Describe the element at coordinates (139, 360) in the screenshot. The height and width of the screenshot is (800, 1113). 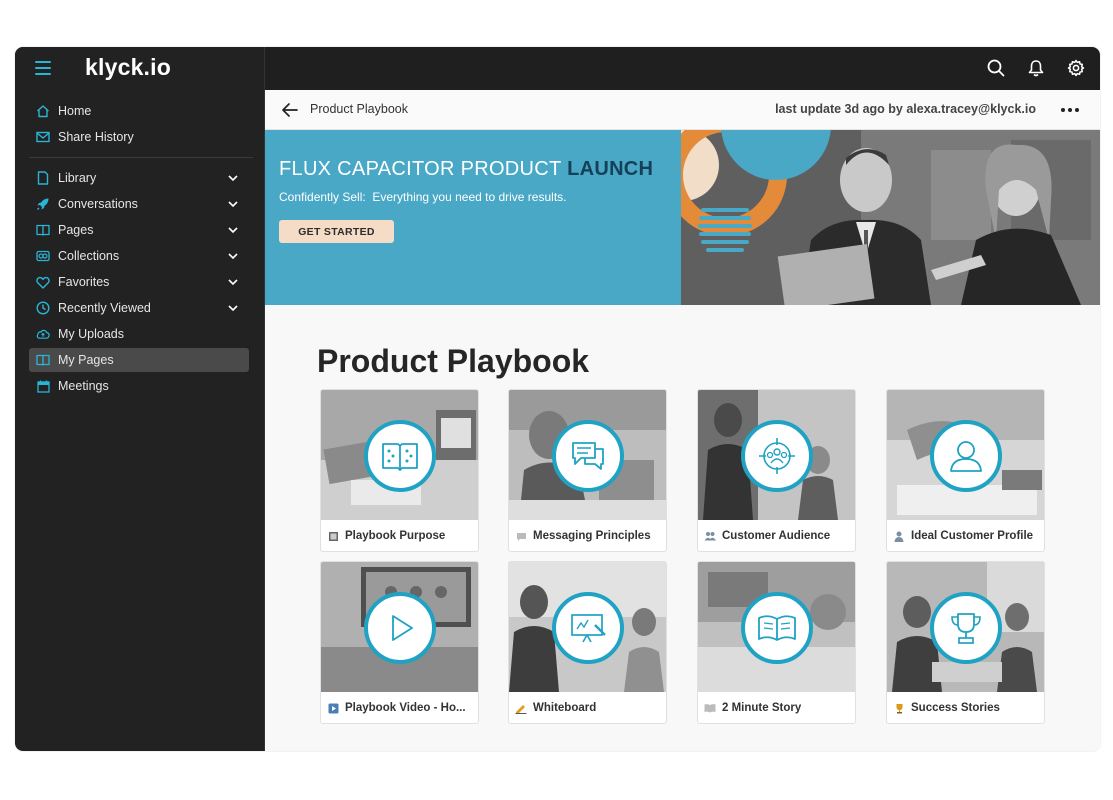
I see `sidebar-item-my-pages: My Pages` at that location.